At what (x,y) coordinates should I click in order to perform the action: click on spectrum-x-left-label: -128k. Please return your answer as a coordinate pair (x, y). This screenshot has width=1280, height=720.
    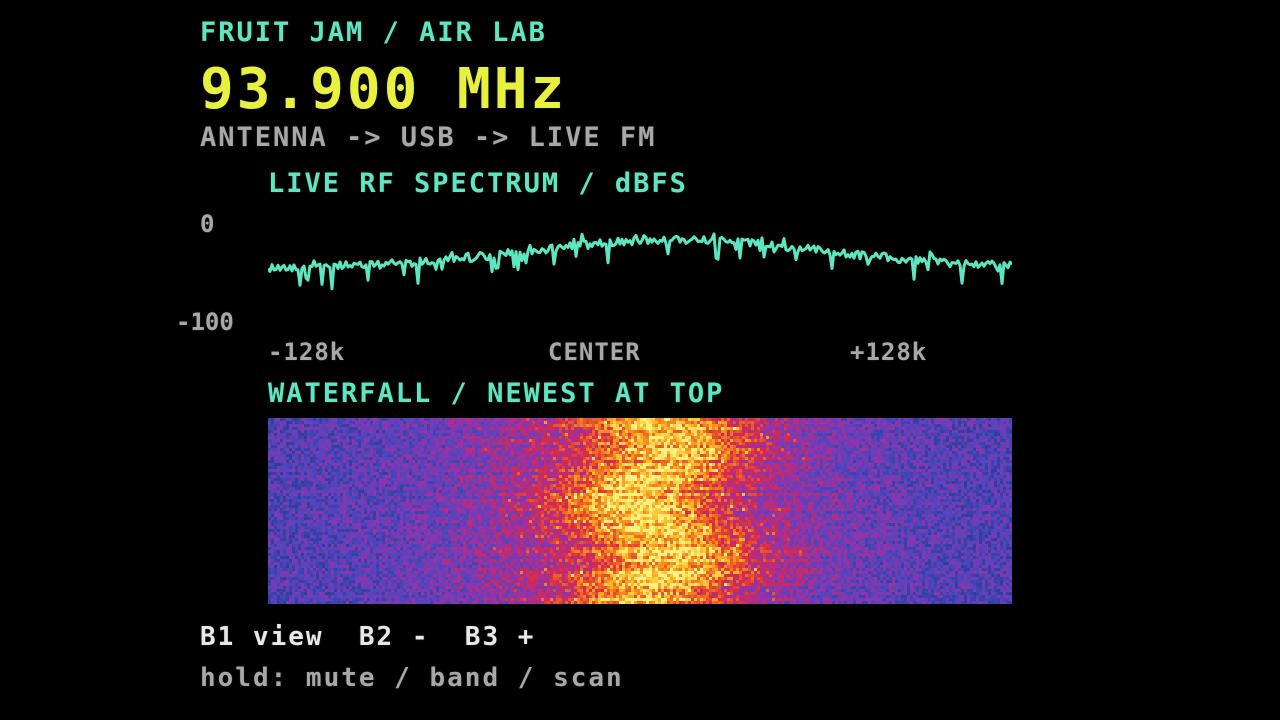
    Looking at the image, I should click on (307, 352).